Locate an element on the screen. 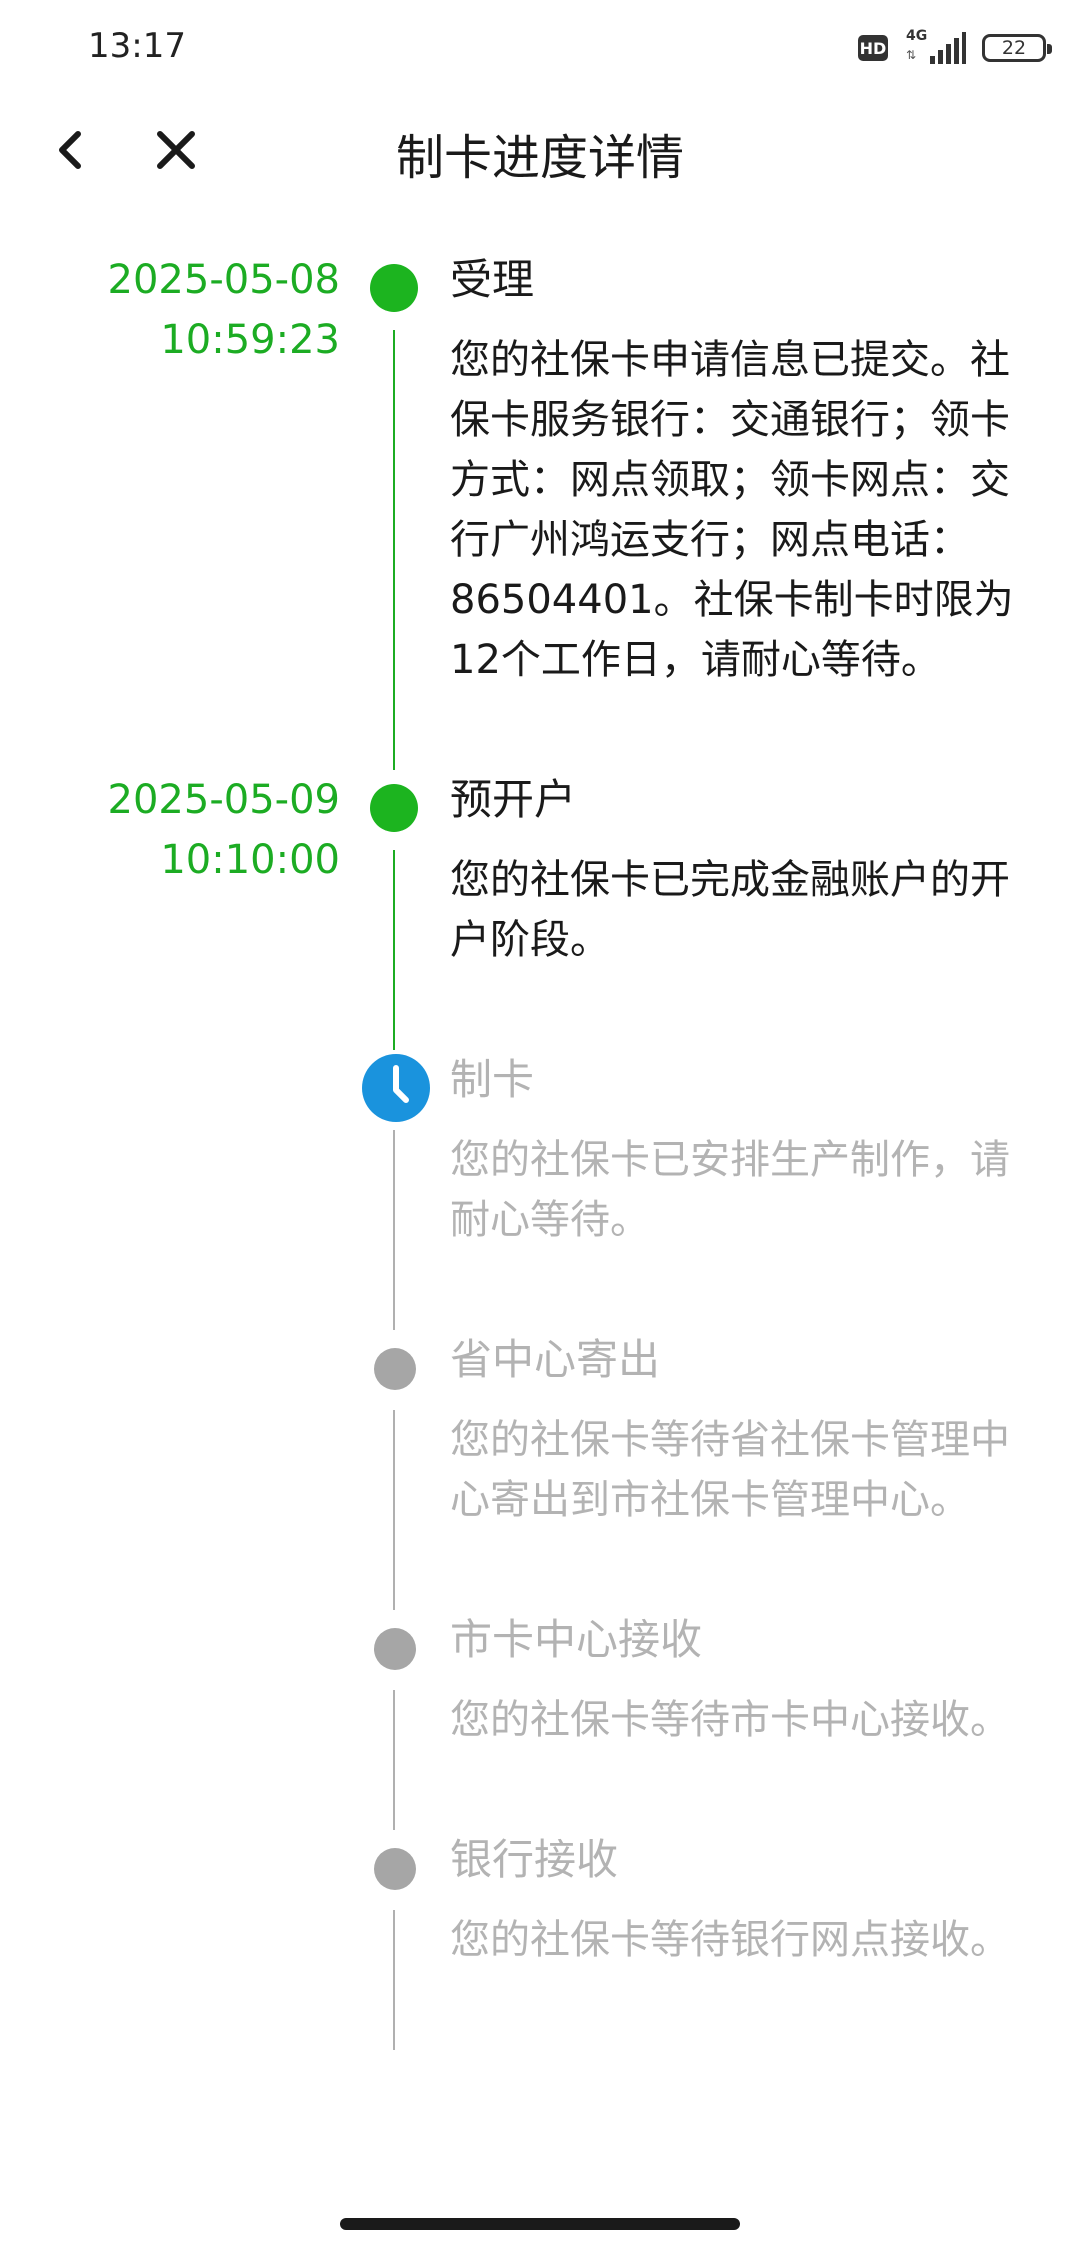  step-datetime: 2025-05-09 10:10:00 is located at coordinates (170, 910).